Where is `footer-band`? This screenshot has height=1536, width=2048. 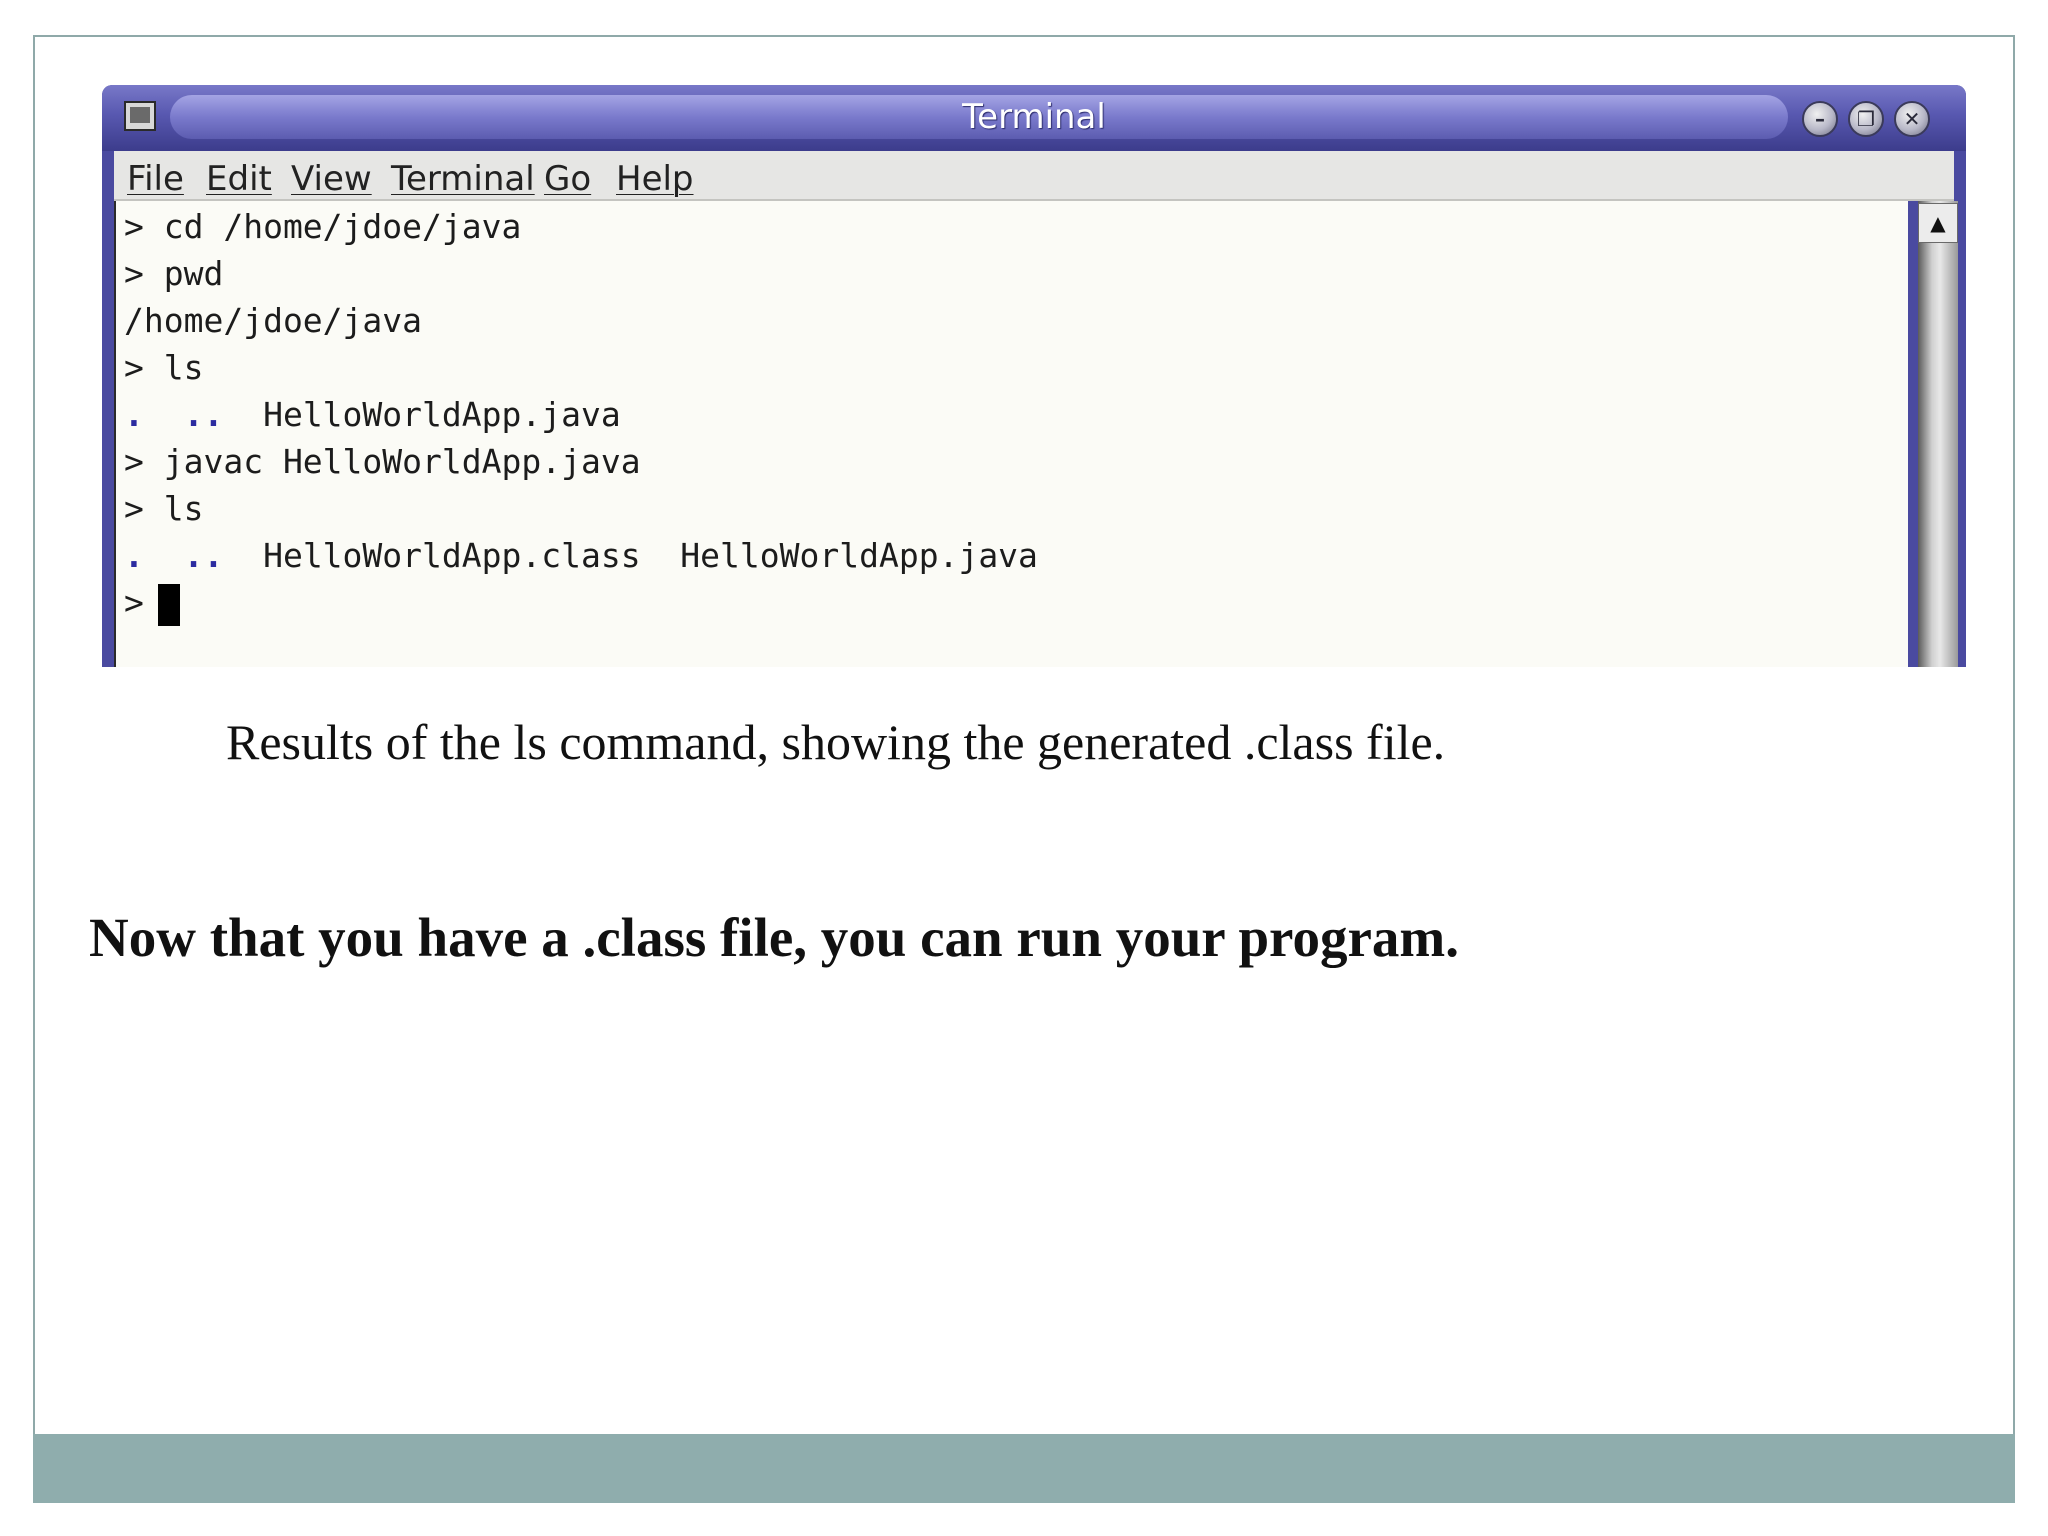 footer-band is located at coordinates (1024, 1468).